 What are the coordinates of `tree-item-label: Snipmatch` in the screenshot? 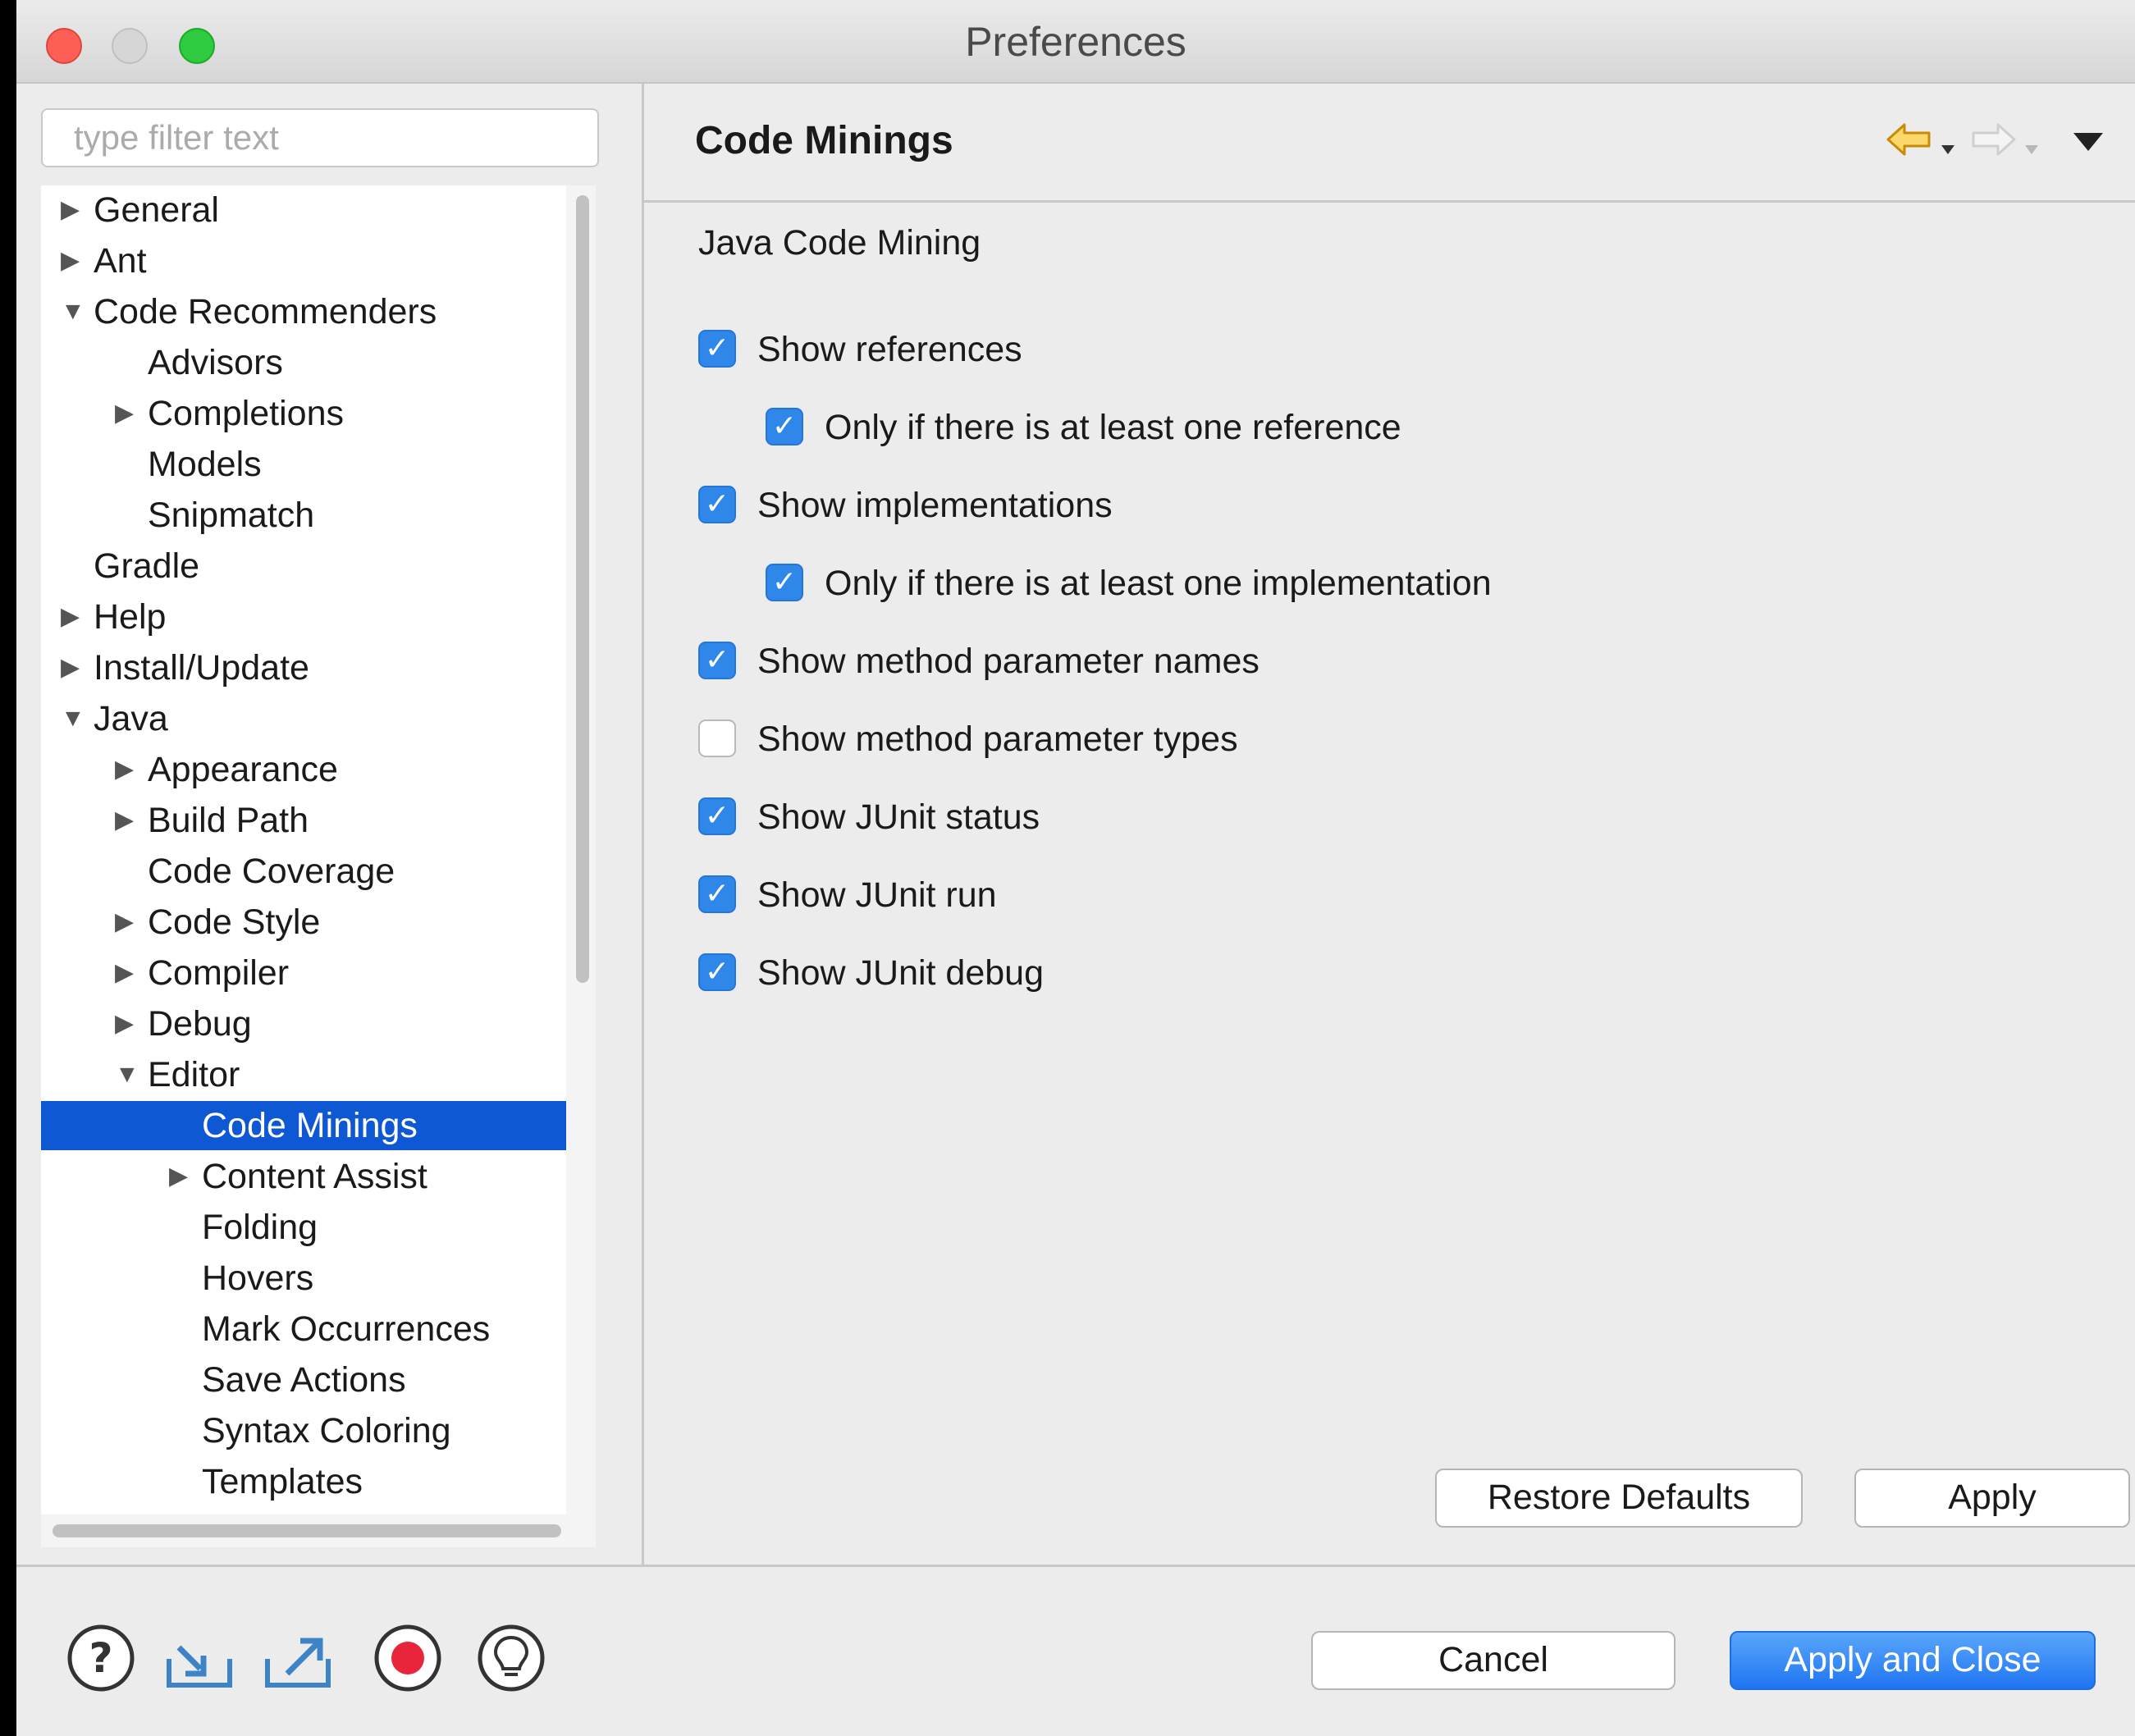 It's located at (231, 515).